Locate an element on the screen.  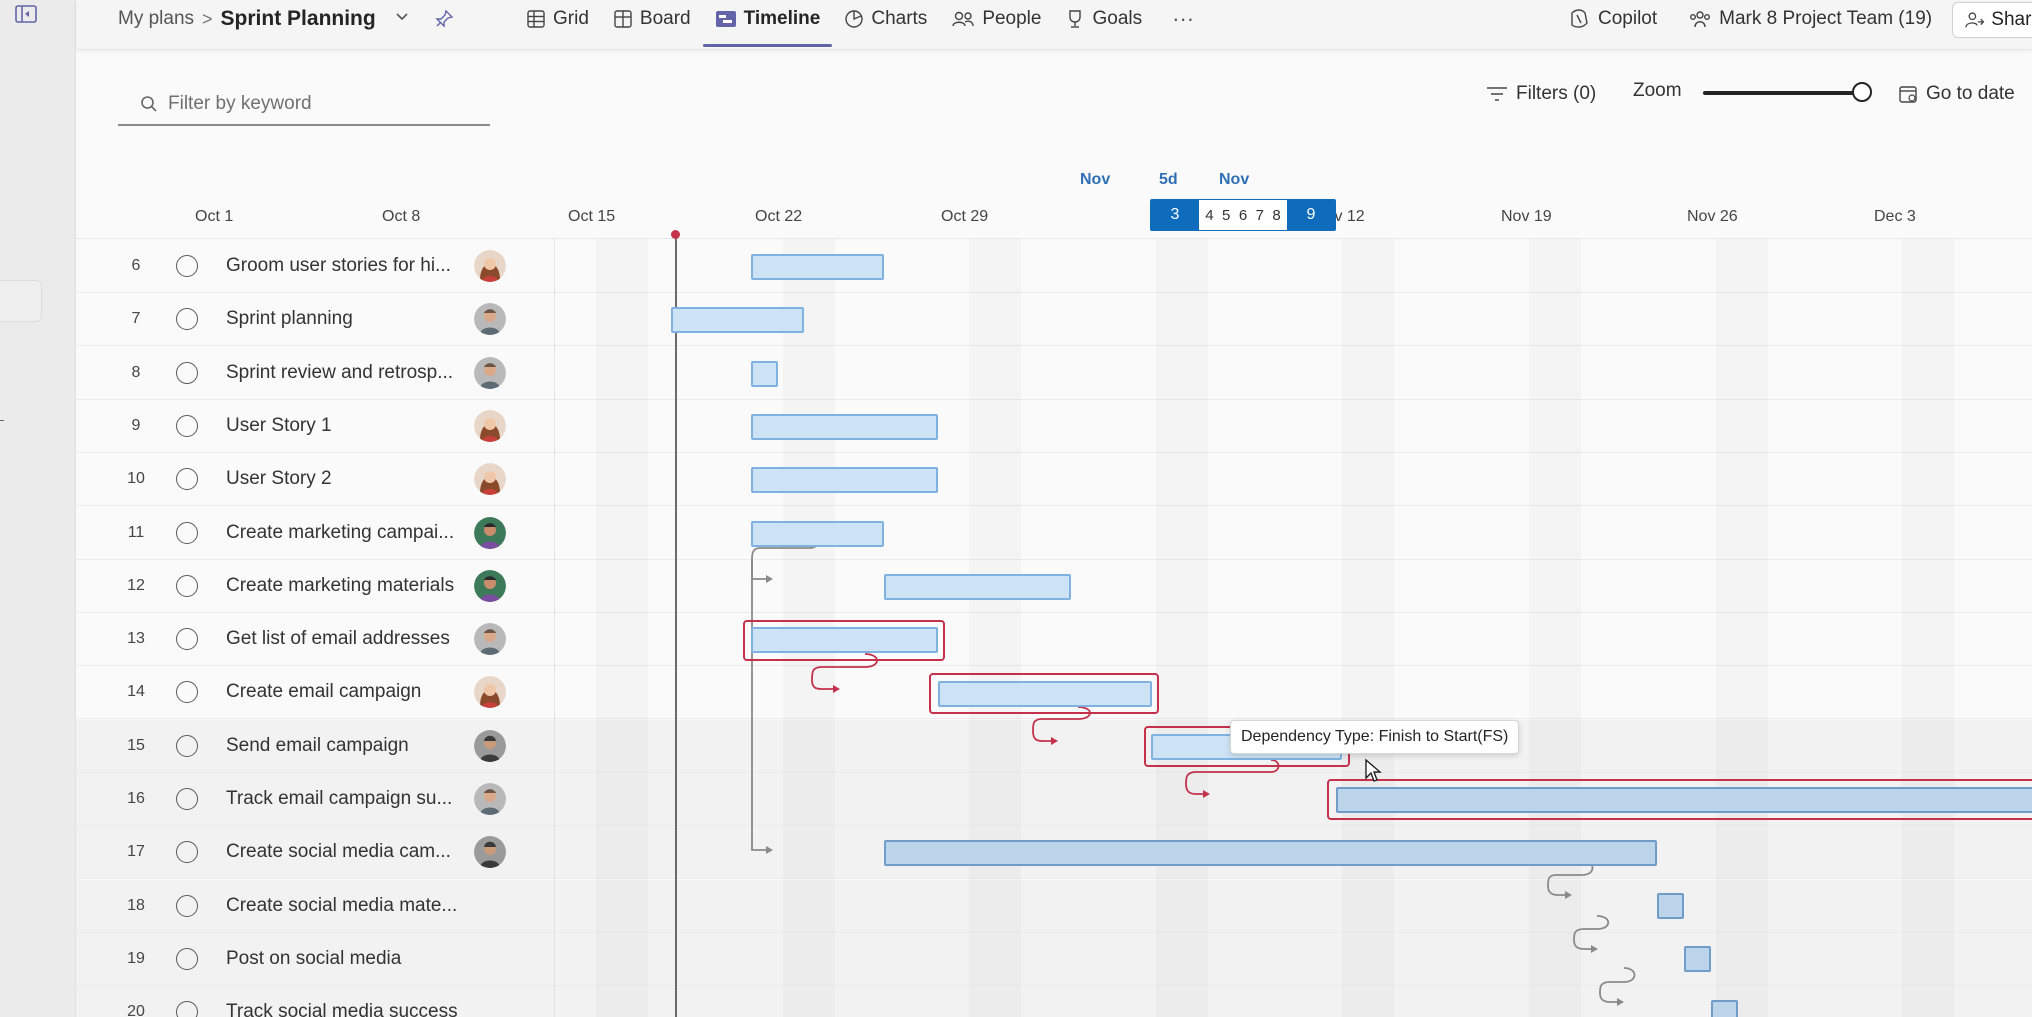
tab-goals: Goals is located at coordinates (1103, 19).